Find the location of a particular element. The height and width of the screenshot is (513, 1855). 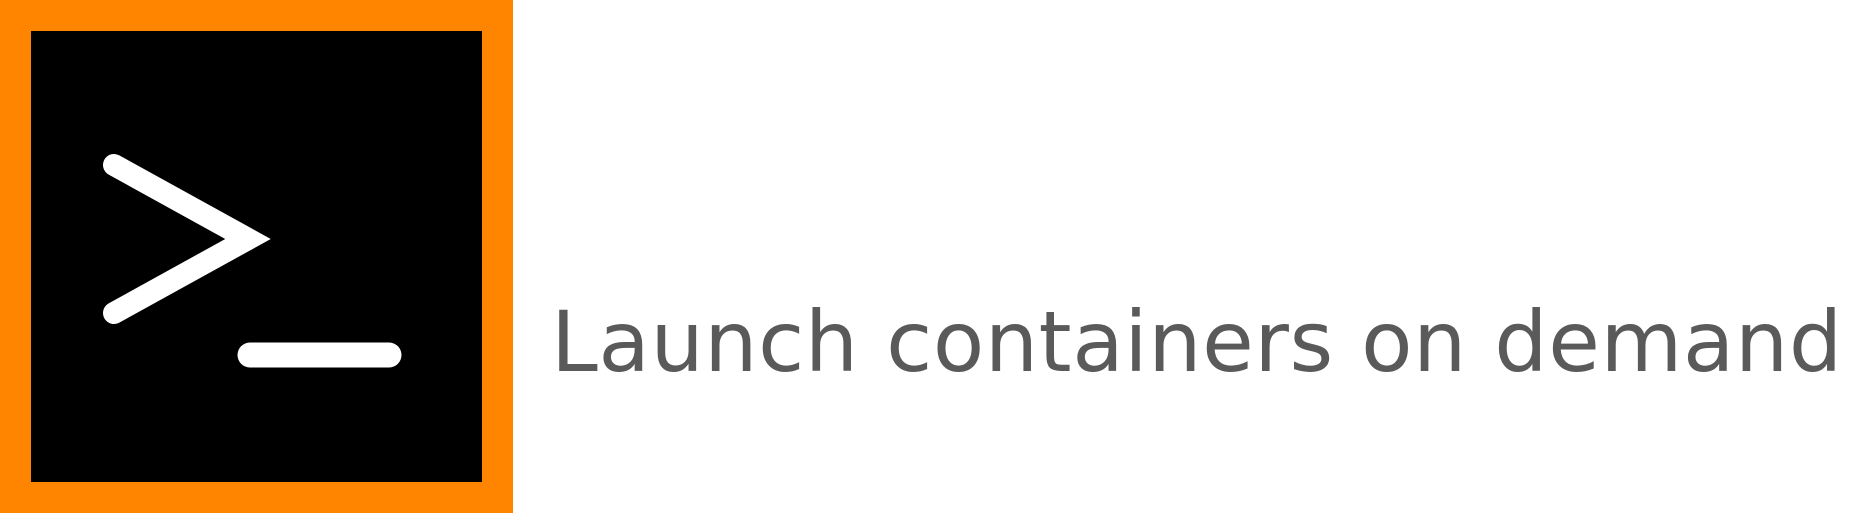

terminal-prompt-icon is located at coordinates (252, 261).